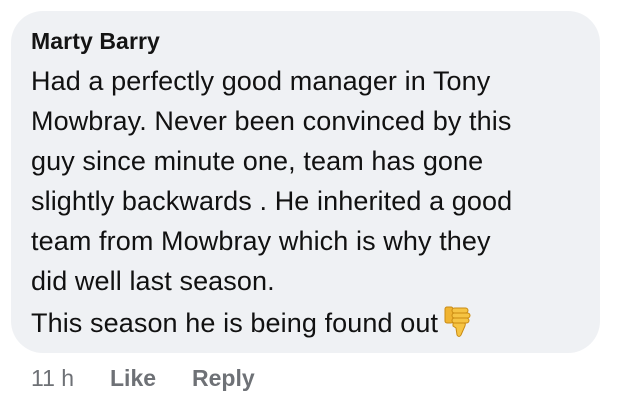  What do you see at coordinates (235, 323) in the screenshot?
I see `comment-text-line-7-text: This season he is being found out` at bounding box center [235, 323].